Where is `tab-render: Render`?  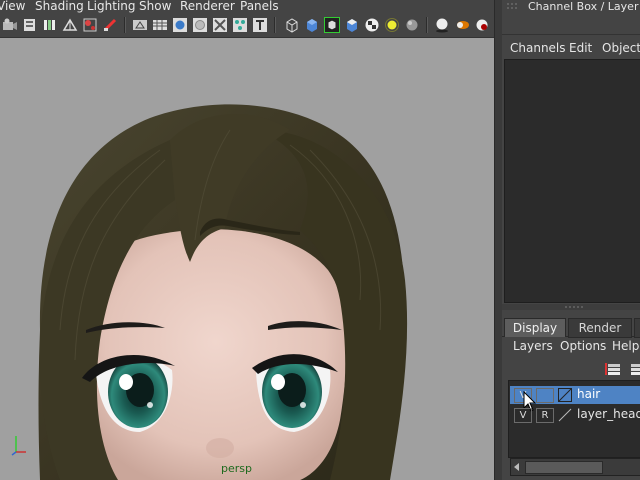 tab-render: Render is located at coordinates (600, 328).